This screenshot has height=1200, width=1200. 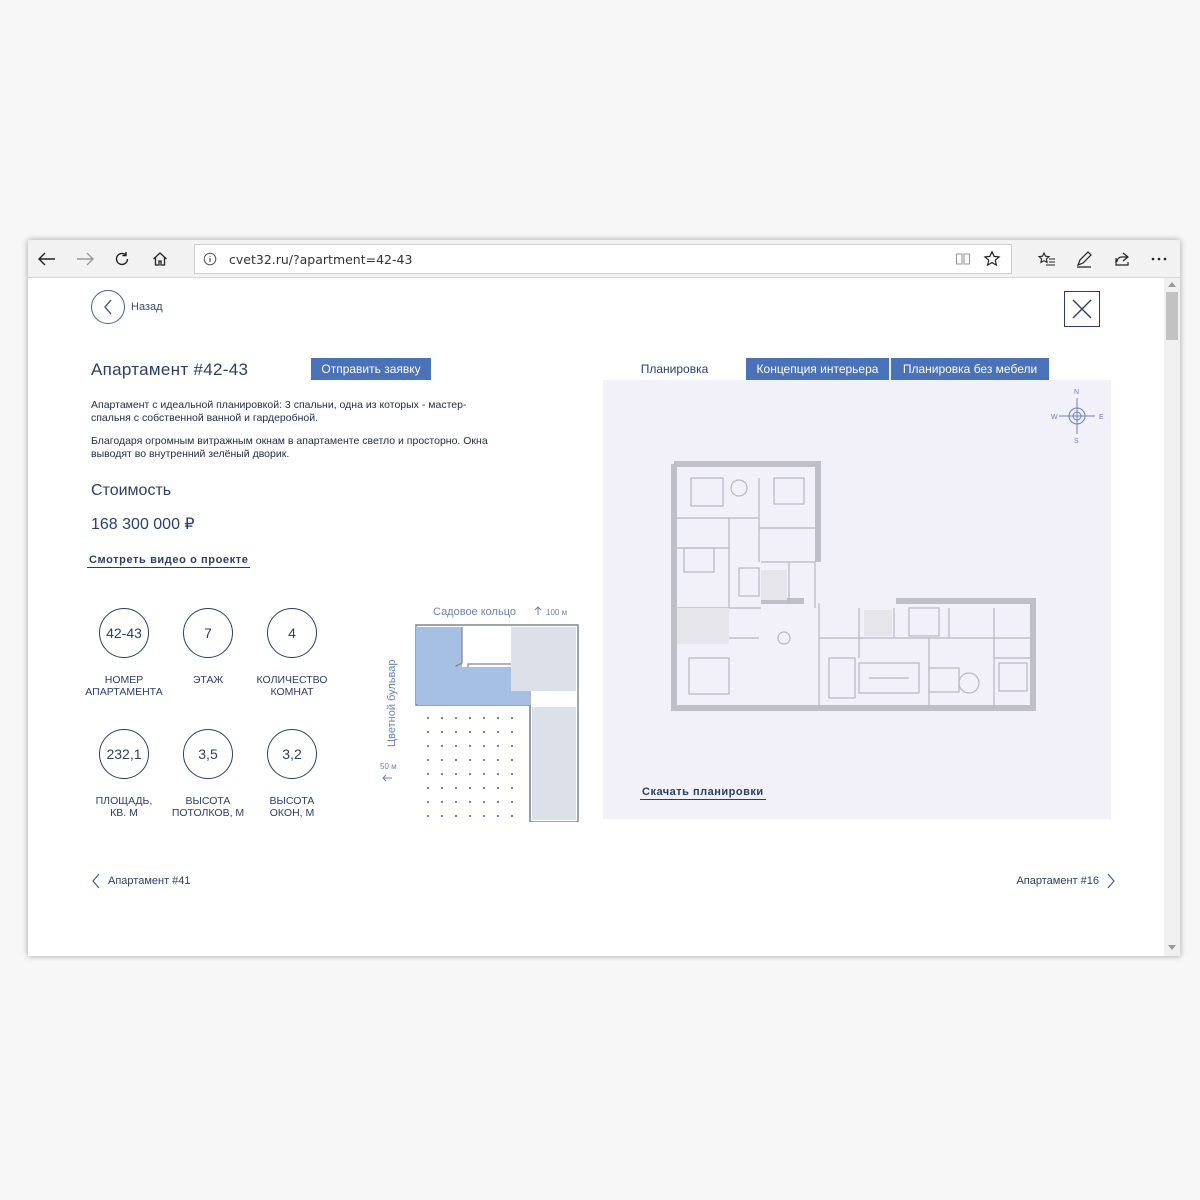 What do you see at coordinates (208, 633) in the screenshot?
I see `stat-value: 7` at bounding box center [208, 633].